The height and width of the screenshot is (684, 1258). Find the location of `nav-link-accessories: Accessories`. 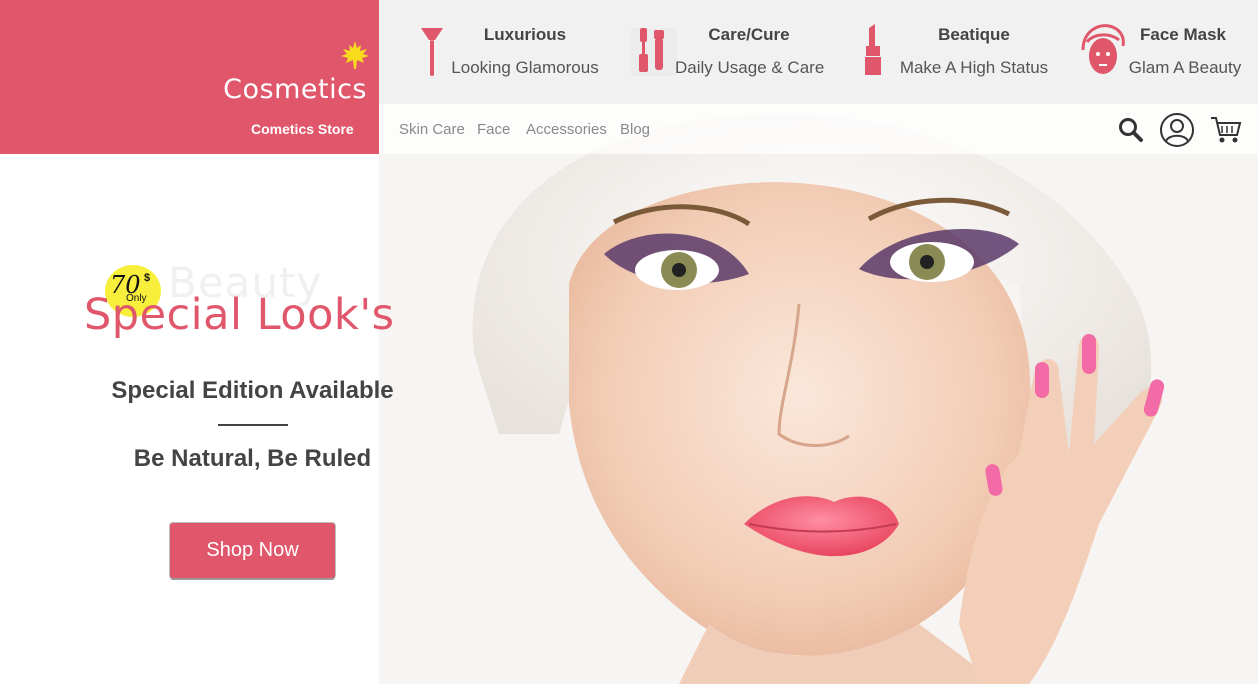

nav-link-accessories: Accessories is located at coordinates (566, 129).